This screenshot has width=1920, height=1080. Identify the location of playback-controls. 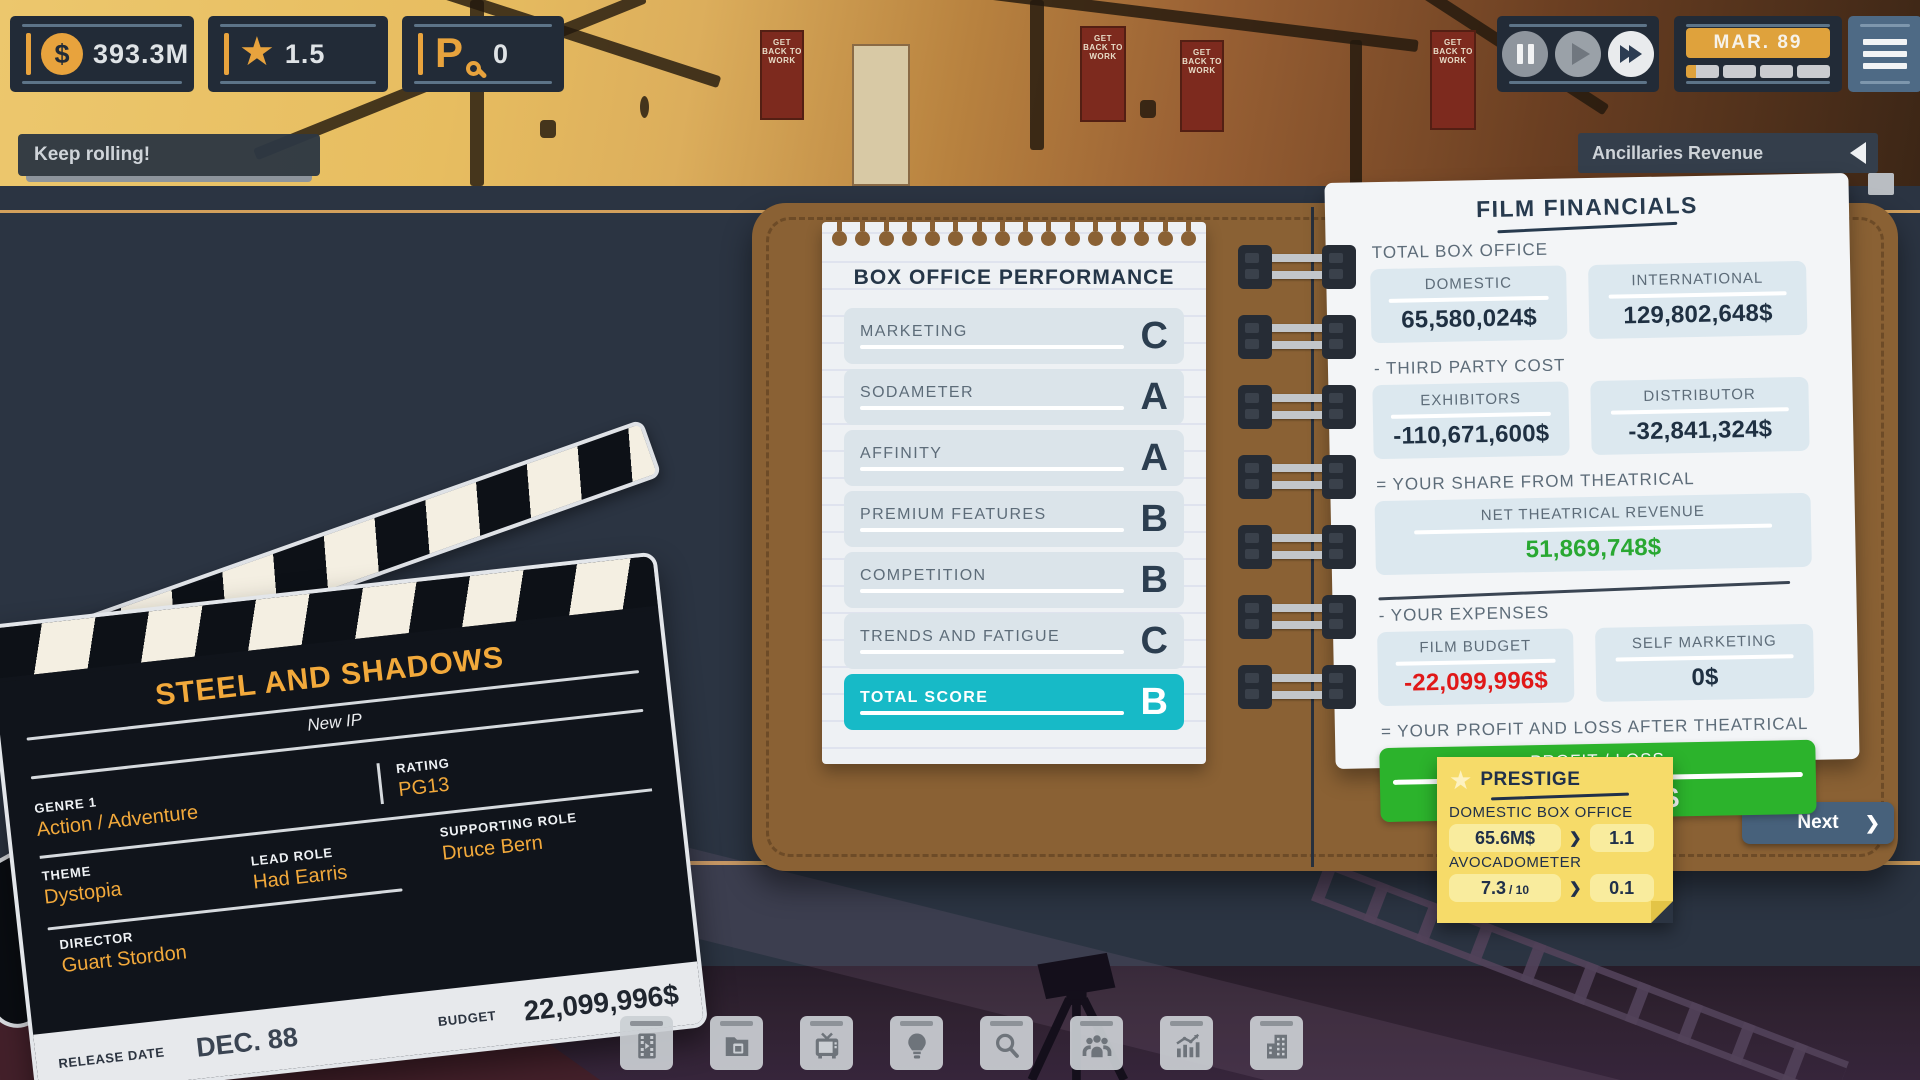
(1578, 54).